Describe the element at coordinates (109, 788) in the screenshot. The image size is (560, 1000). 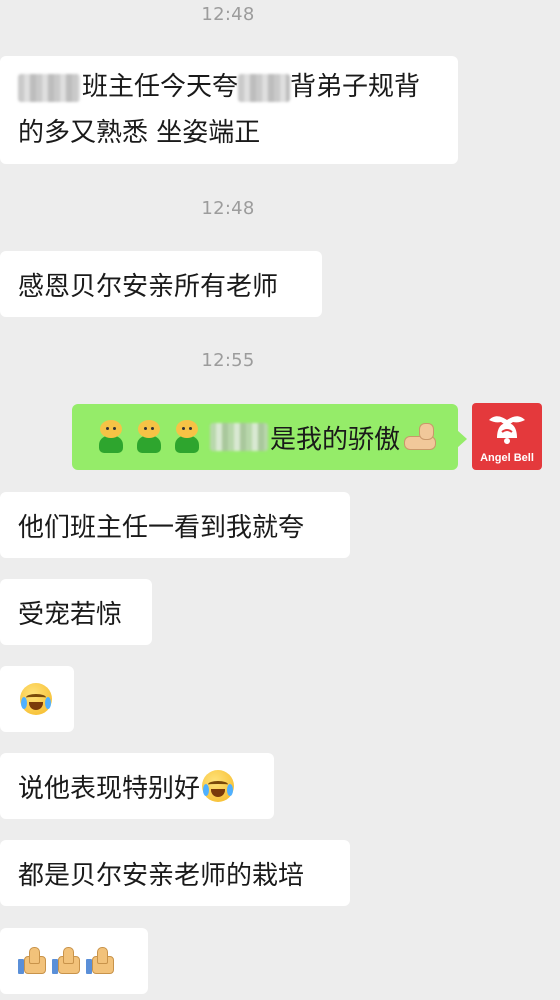
I see `message-text: 说他表现特别好` at that location.